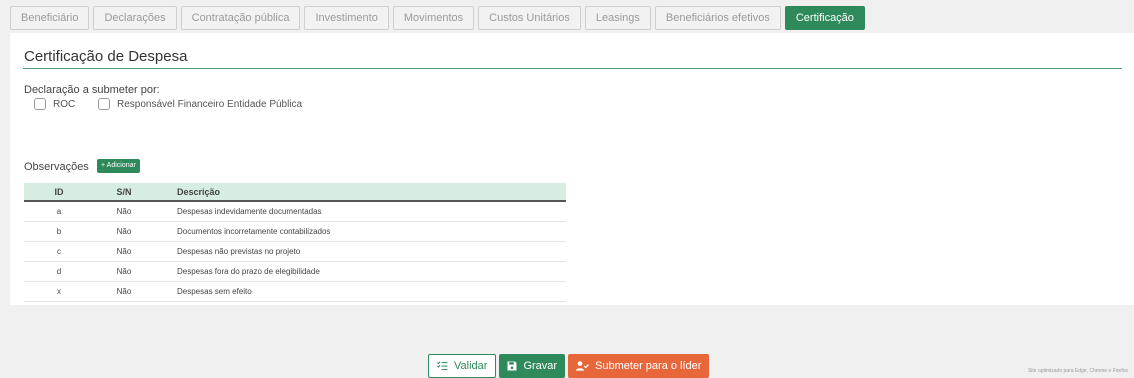 This screenshot has height=378, width=1134. I want to click on cell-id: x, so click(59, 291).